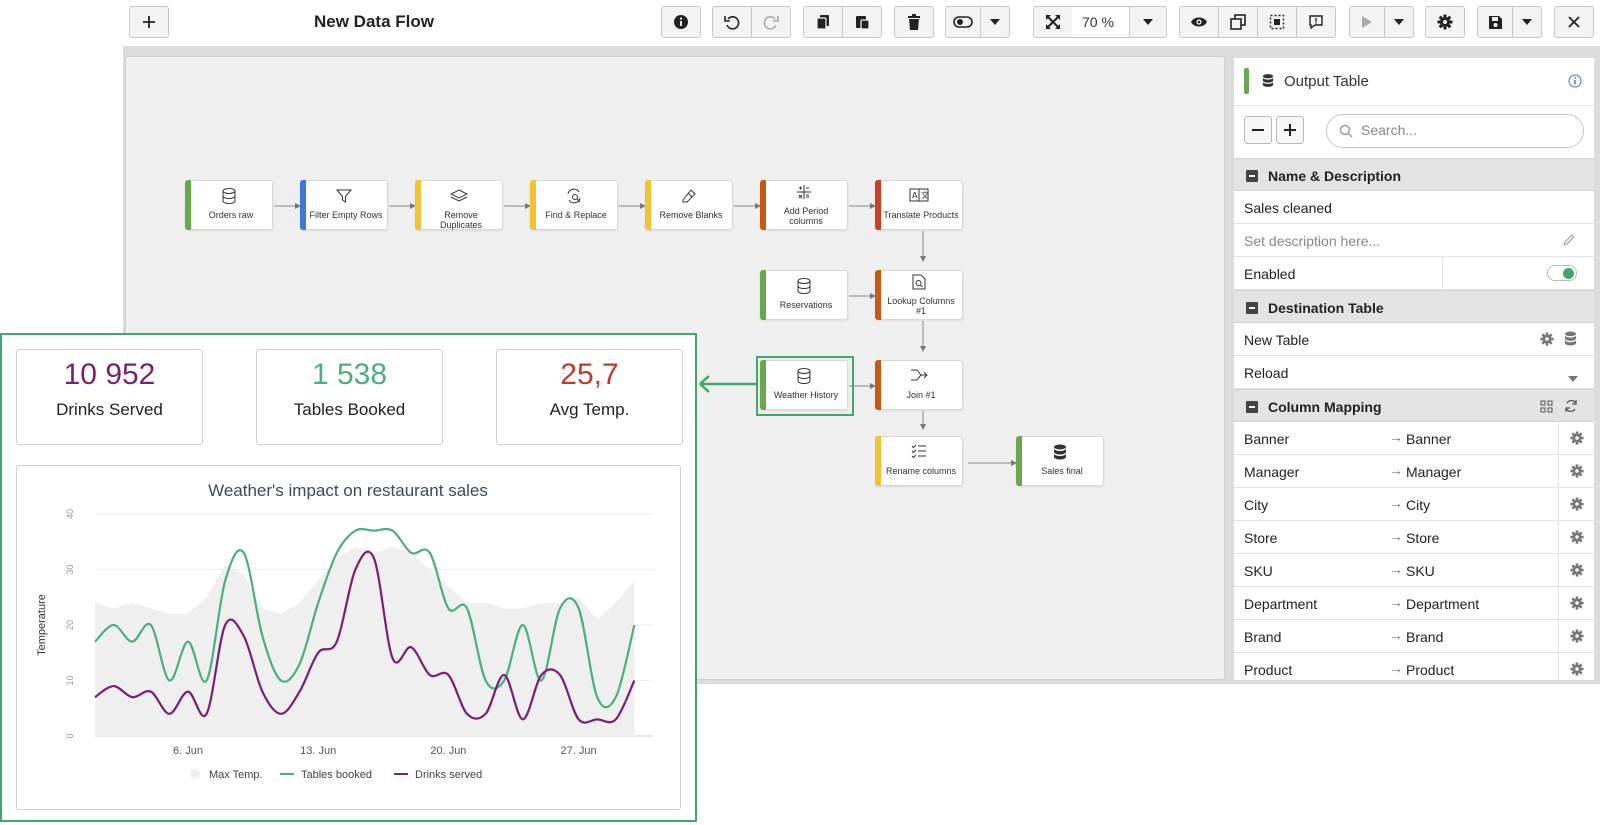  I want to click on zoom-dropdown-button, so click(1148, 22).